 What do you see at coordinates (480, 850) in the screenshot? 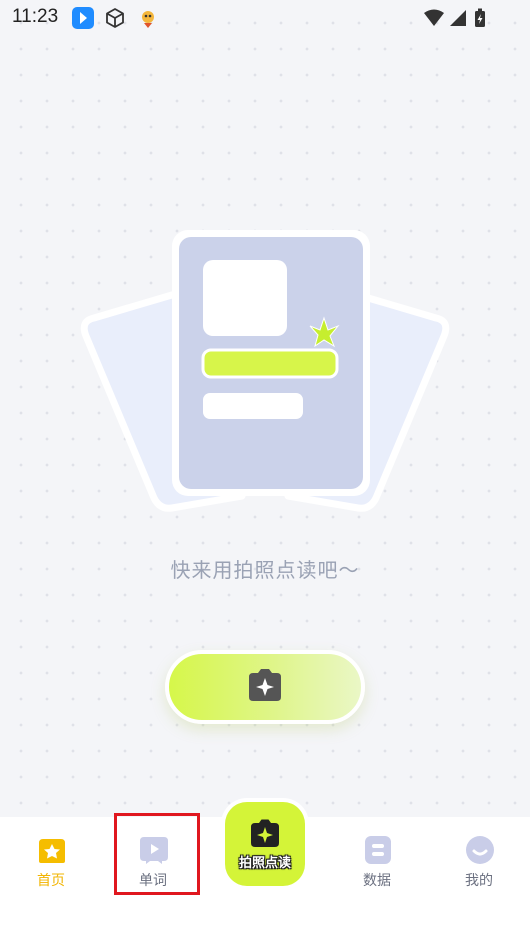
I see `profile-face-icon` at bounding box center [480, 850].